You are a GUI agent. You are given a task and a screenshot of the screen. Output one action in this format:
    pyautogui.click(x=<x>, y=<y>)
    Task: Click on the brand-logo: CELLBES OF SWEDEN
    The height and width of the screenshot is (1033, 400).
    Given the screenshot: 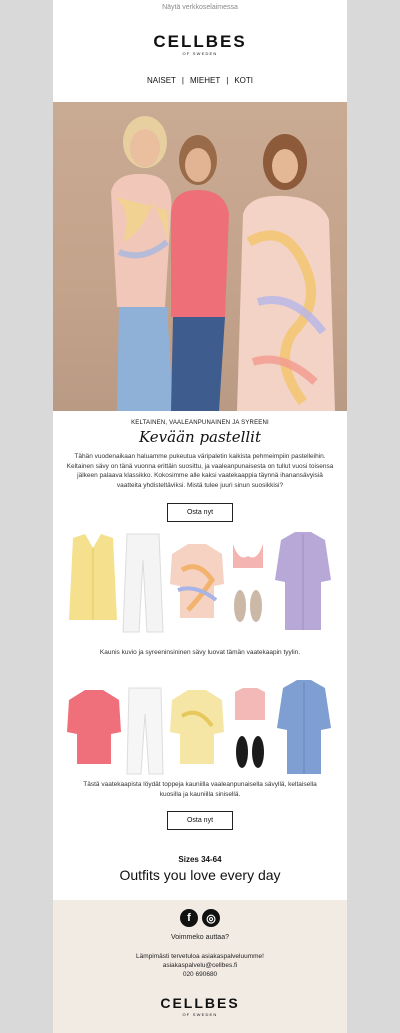 What is the action you would take?
    pyautogui.click(x=200, y=44)
    